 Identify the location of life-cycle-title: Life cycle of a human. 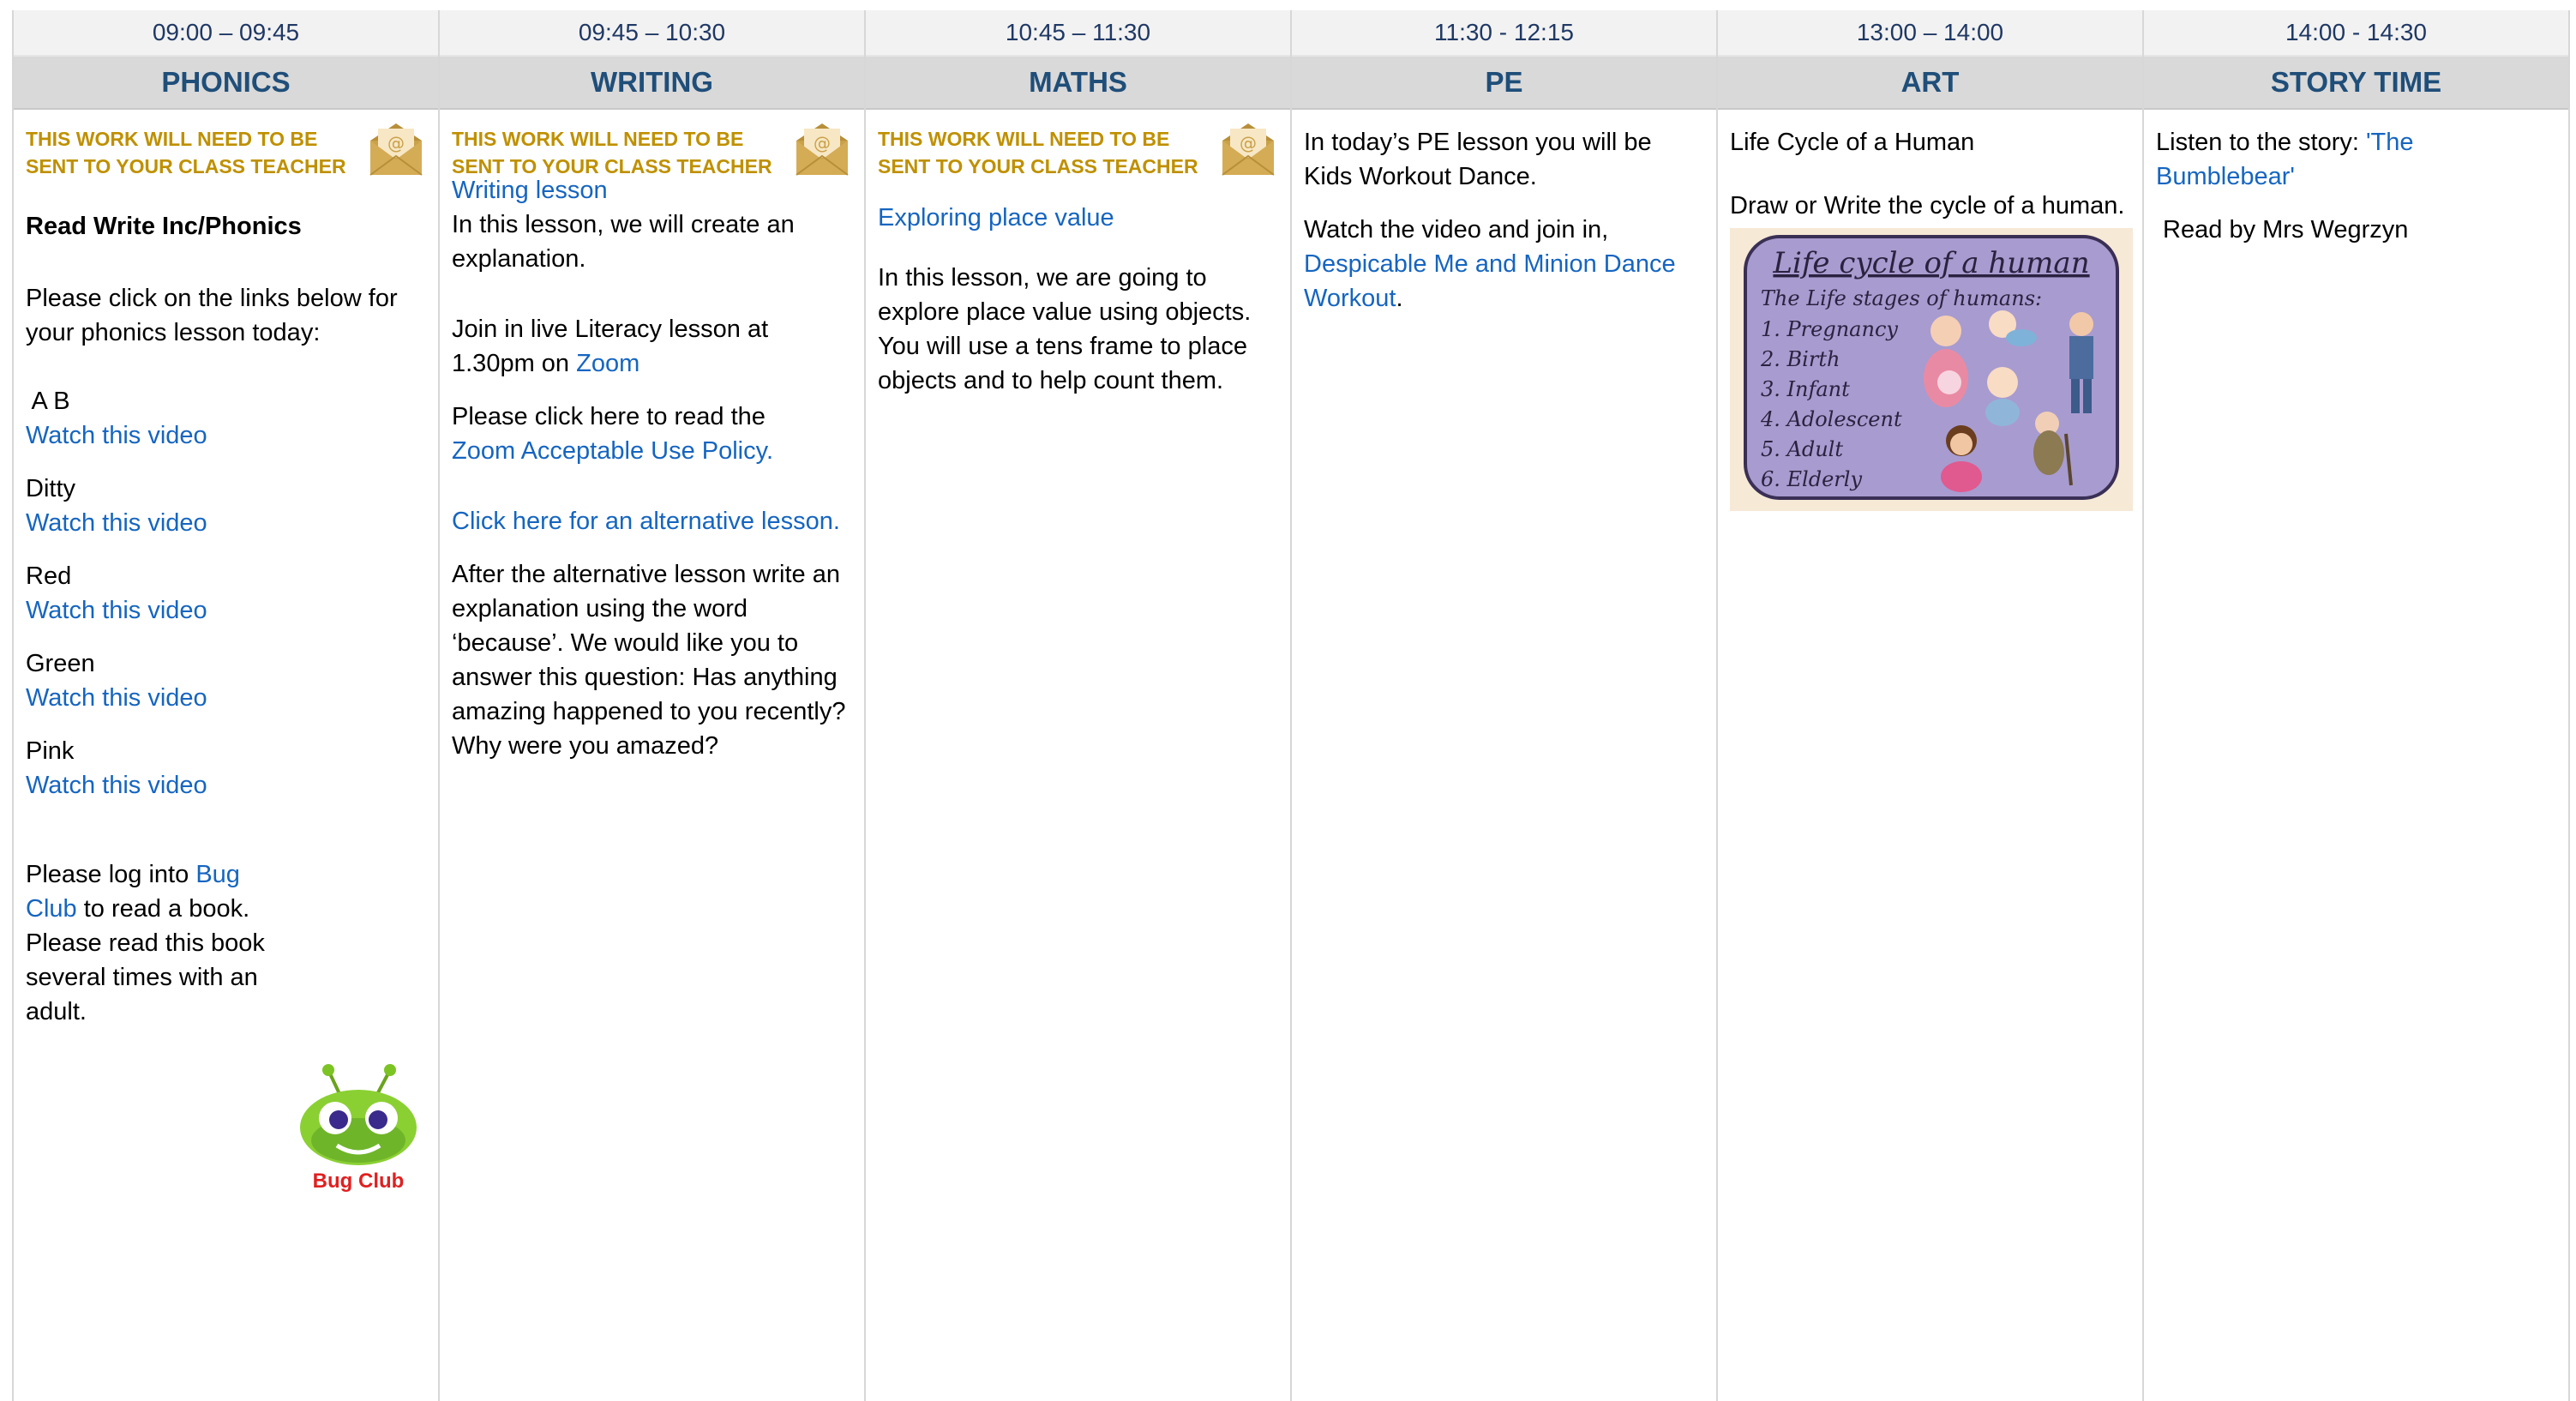
(1930, 263).